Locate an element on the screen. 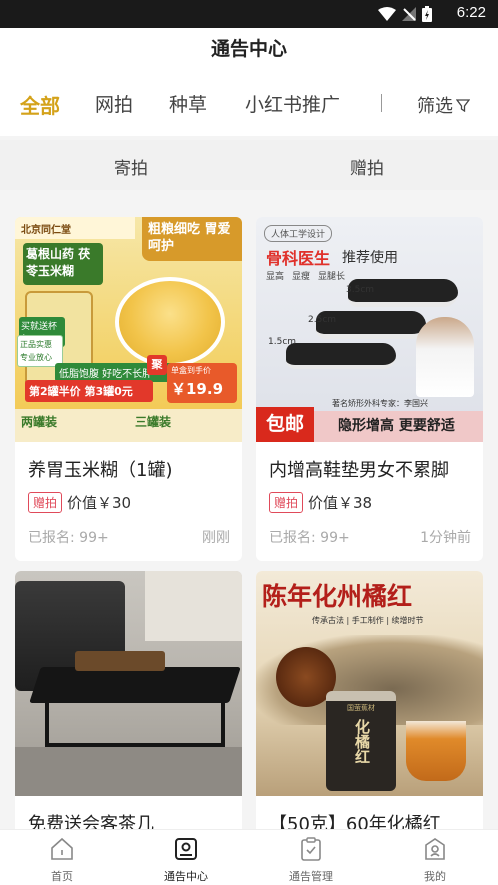 The width and height of the screenshot is (498, 885). nav-notice-center-label: 通告中心 is located at coordinates (186, 876).